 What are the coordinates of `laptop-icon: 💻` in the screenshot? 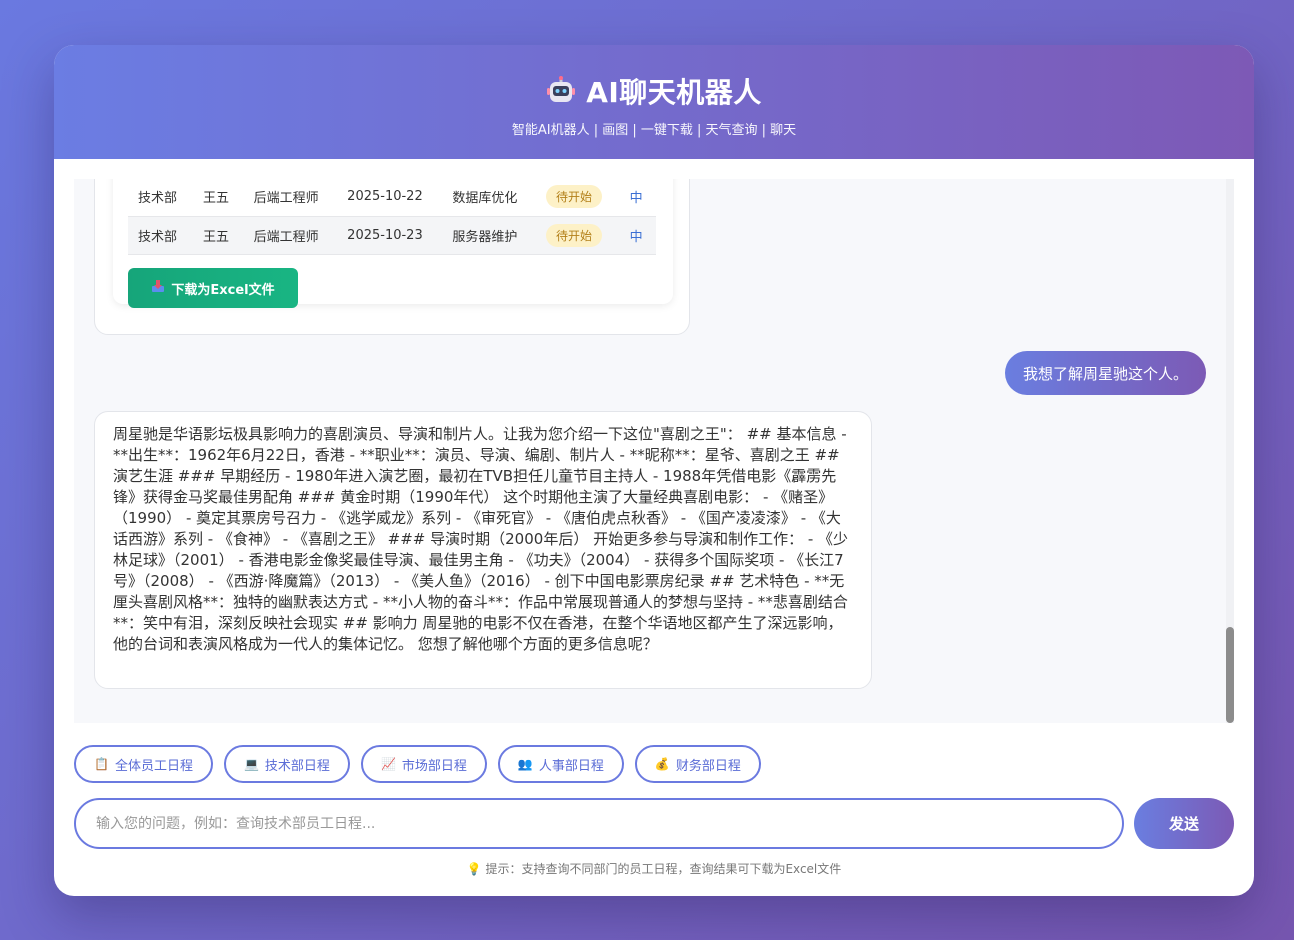 It's located at (251, 764).